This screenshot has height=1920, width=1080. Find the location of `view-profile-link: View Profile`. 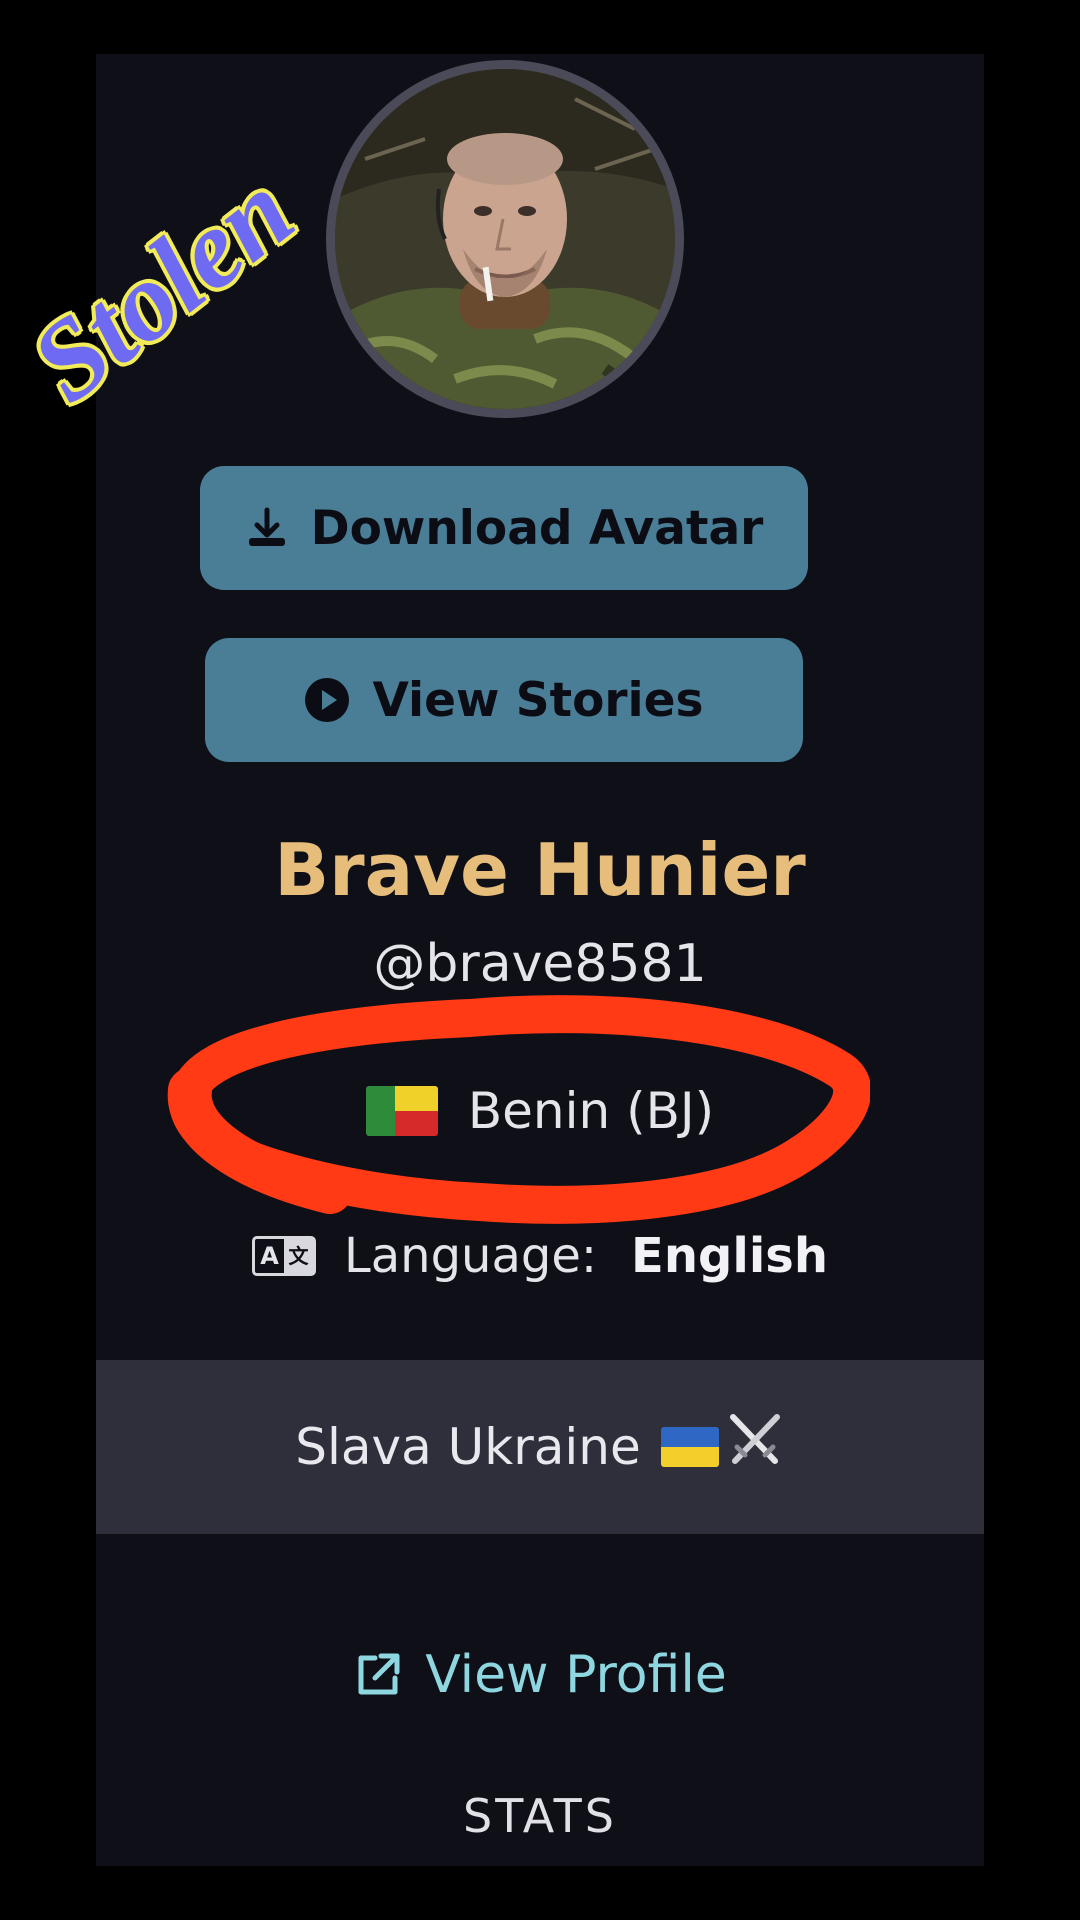

view-profile-link: View Profile is located at coordinates (540, 1675).